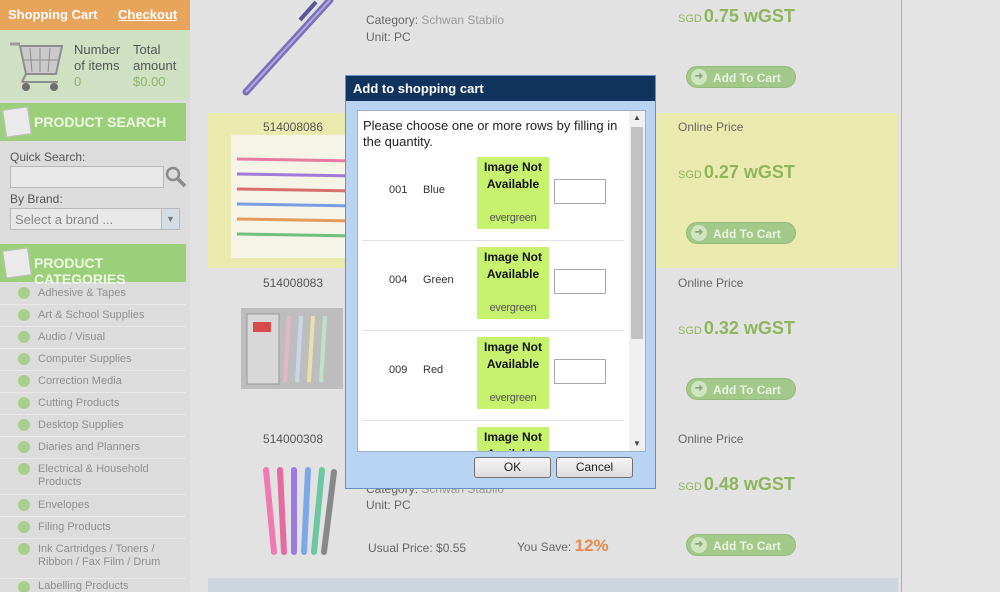  I want to click on items-label: Number, so click(97, 49).